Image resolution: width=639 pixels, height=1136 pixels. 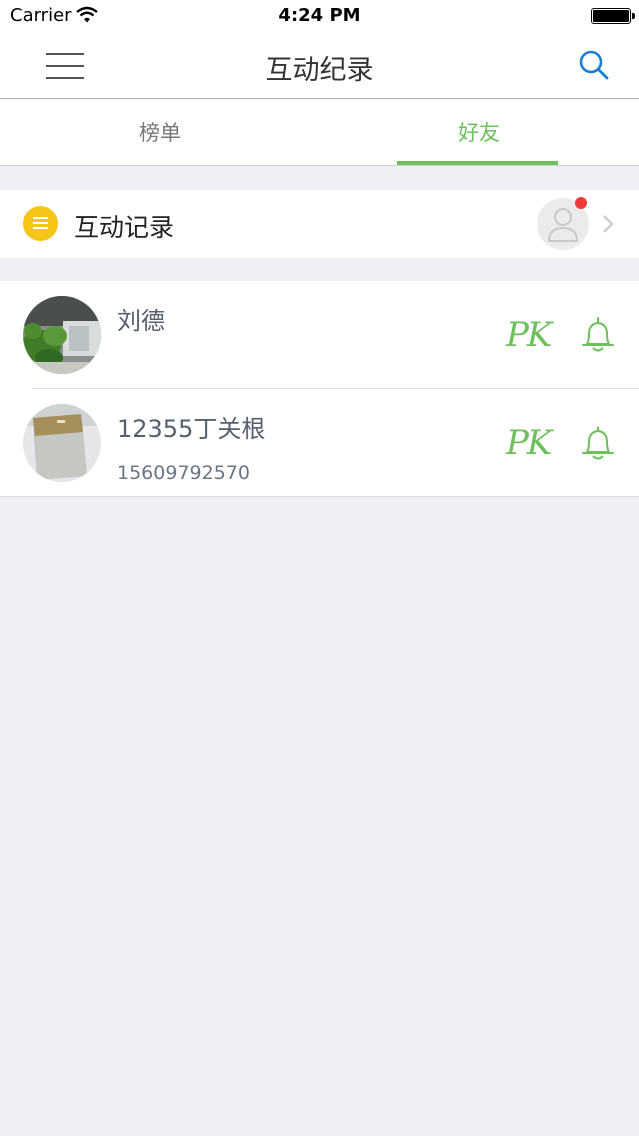 I want to click on record-label: 互动记录, so click(x=124, y=227).